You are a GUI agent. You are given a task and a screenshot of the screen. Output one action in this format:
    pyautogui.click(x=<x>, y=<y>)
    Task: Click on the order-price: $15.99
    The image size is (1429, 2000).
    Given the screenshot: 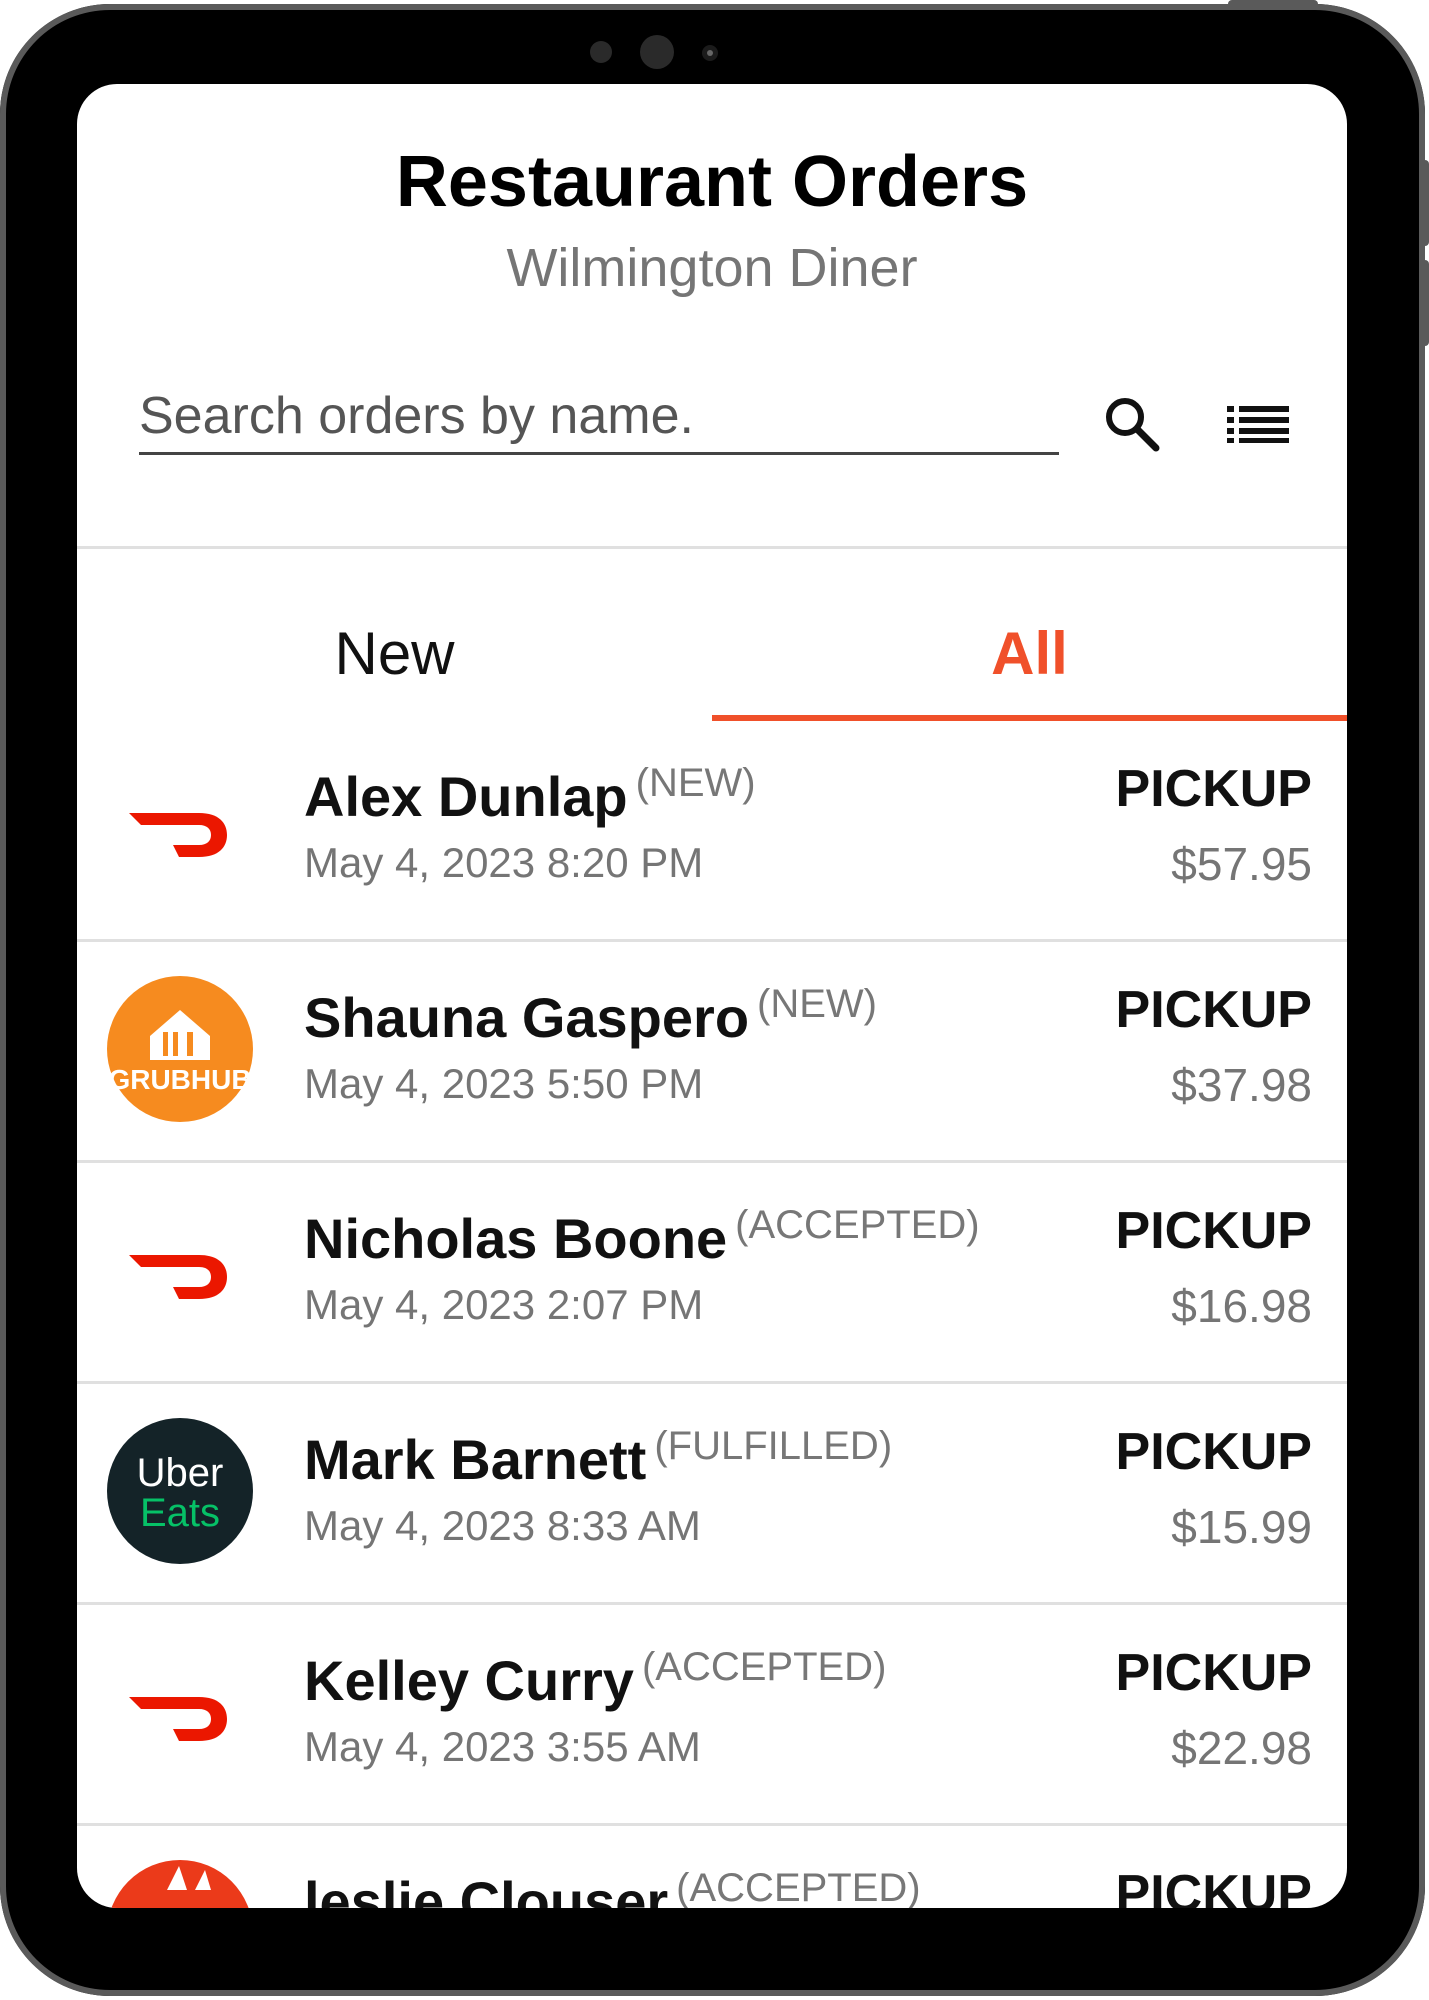 What is the action you would take?
    pyautogui.click(x=1241, y=1527)
    